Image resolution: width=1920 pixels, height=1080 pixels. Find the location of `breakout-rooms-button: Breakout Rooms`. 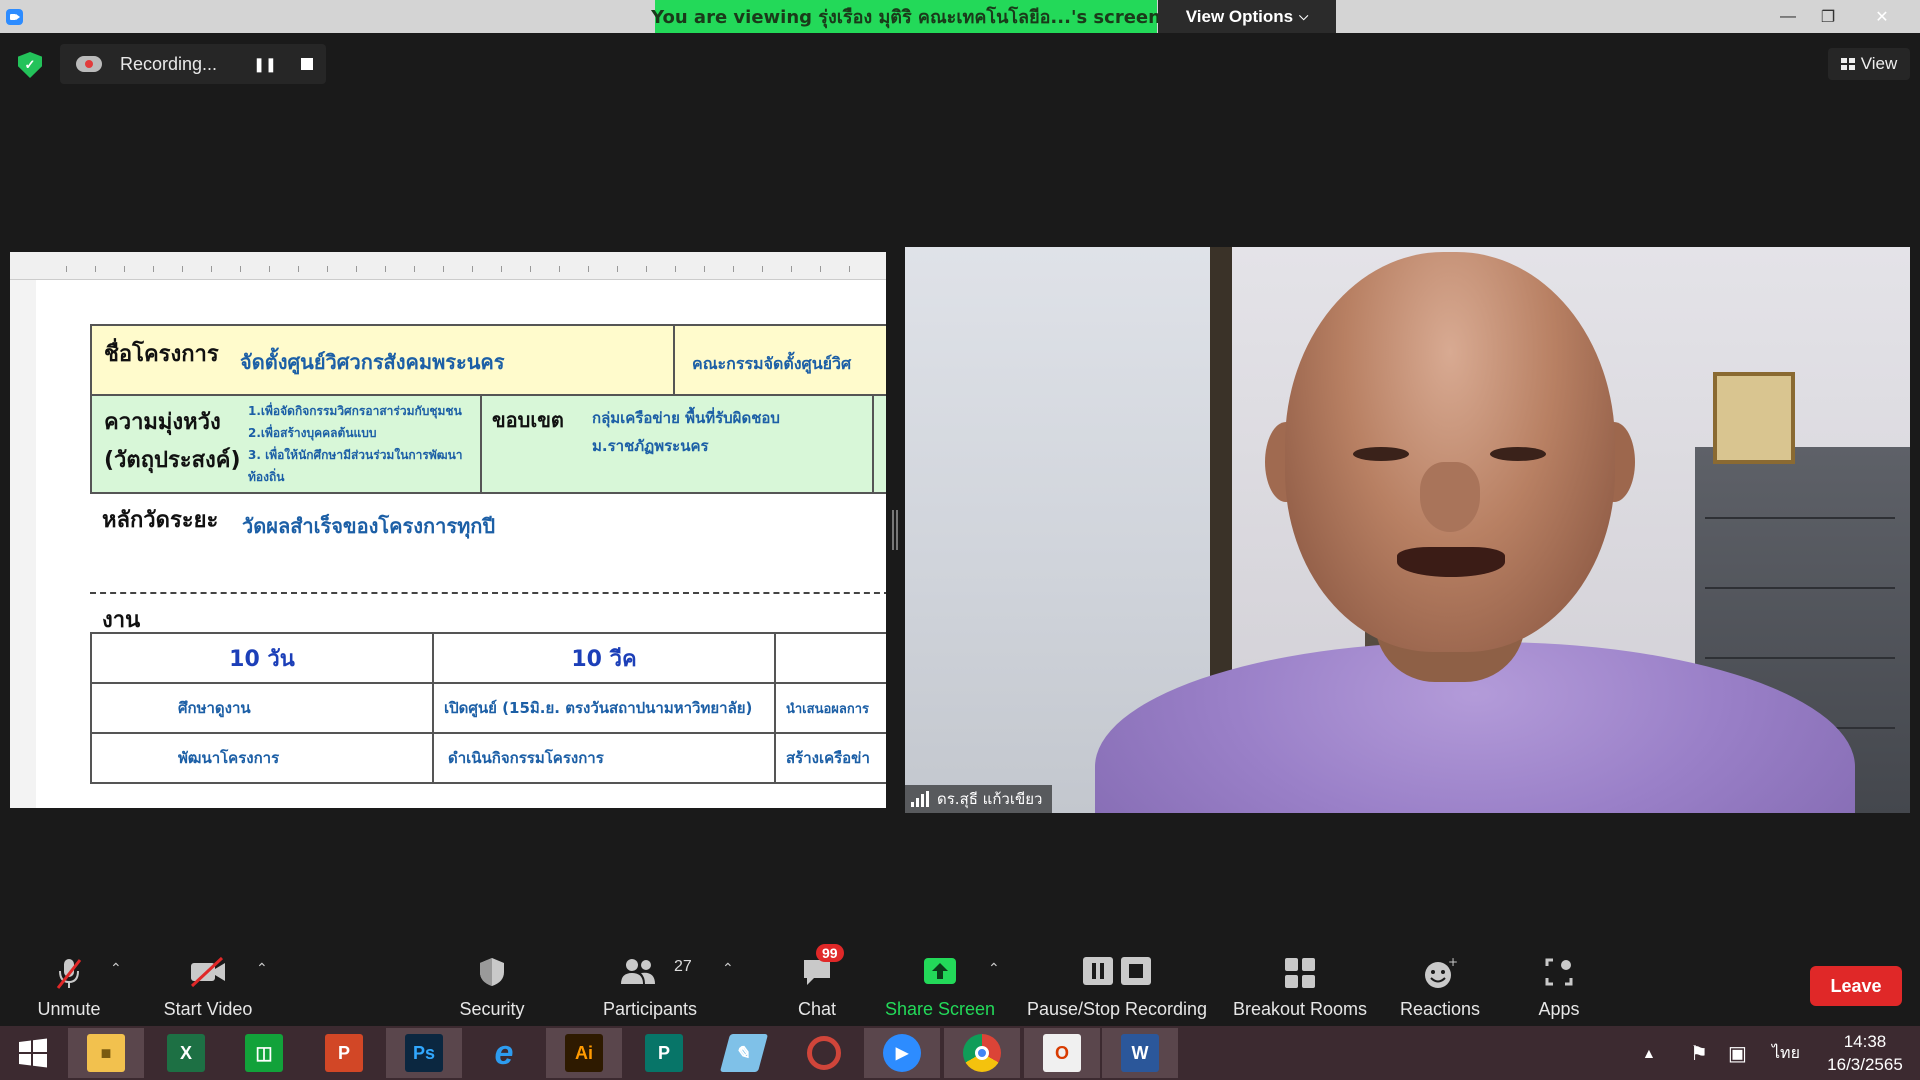

breakout-rooms-button: Breakout Rooms is located at coordinates (1300, 986).